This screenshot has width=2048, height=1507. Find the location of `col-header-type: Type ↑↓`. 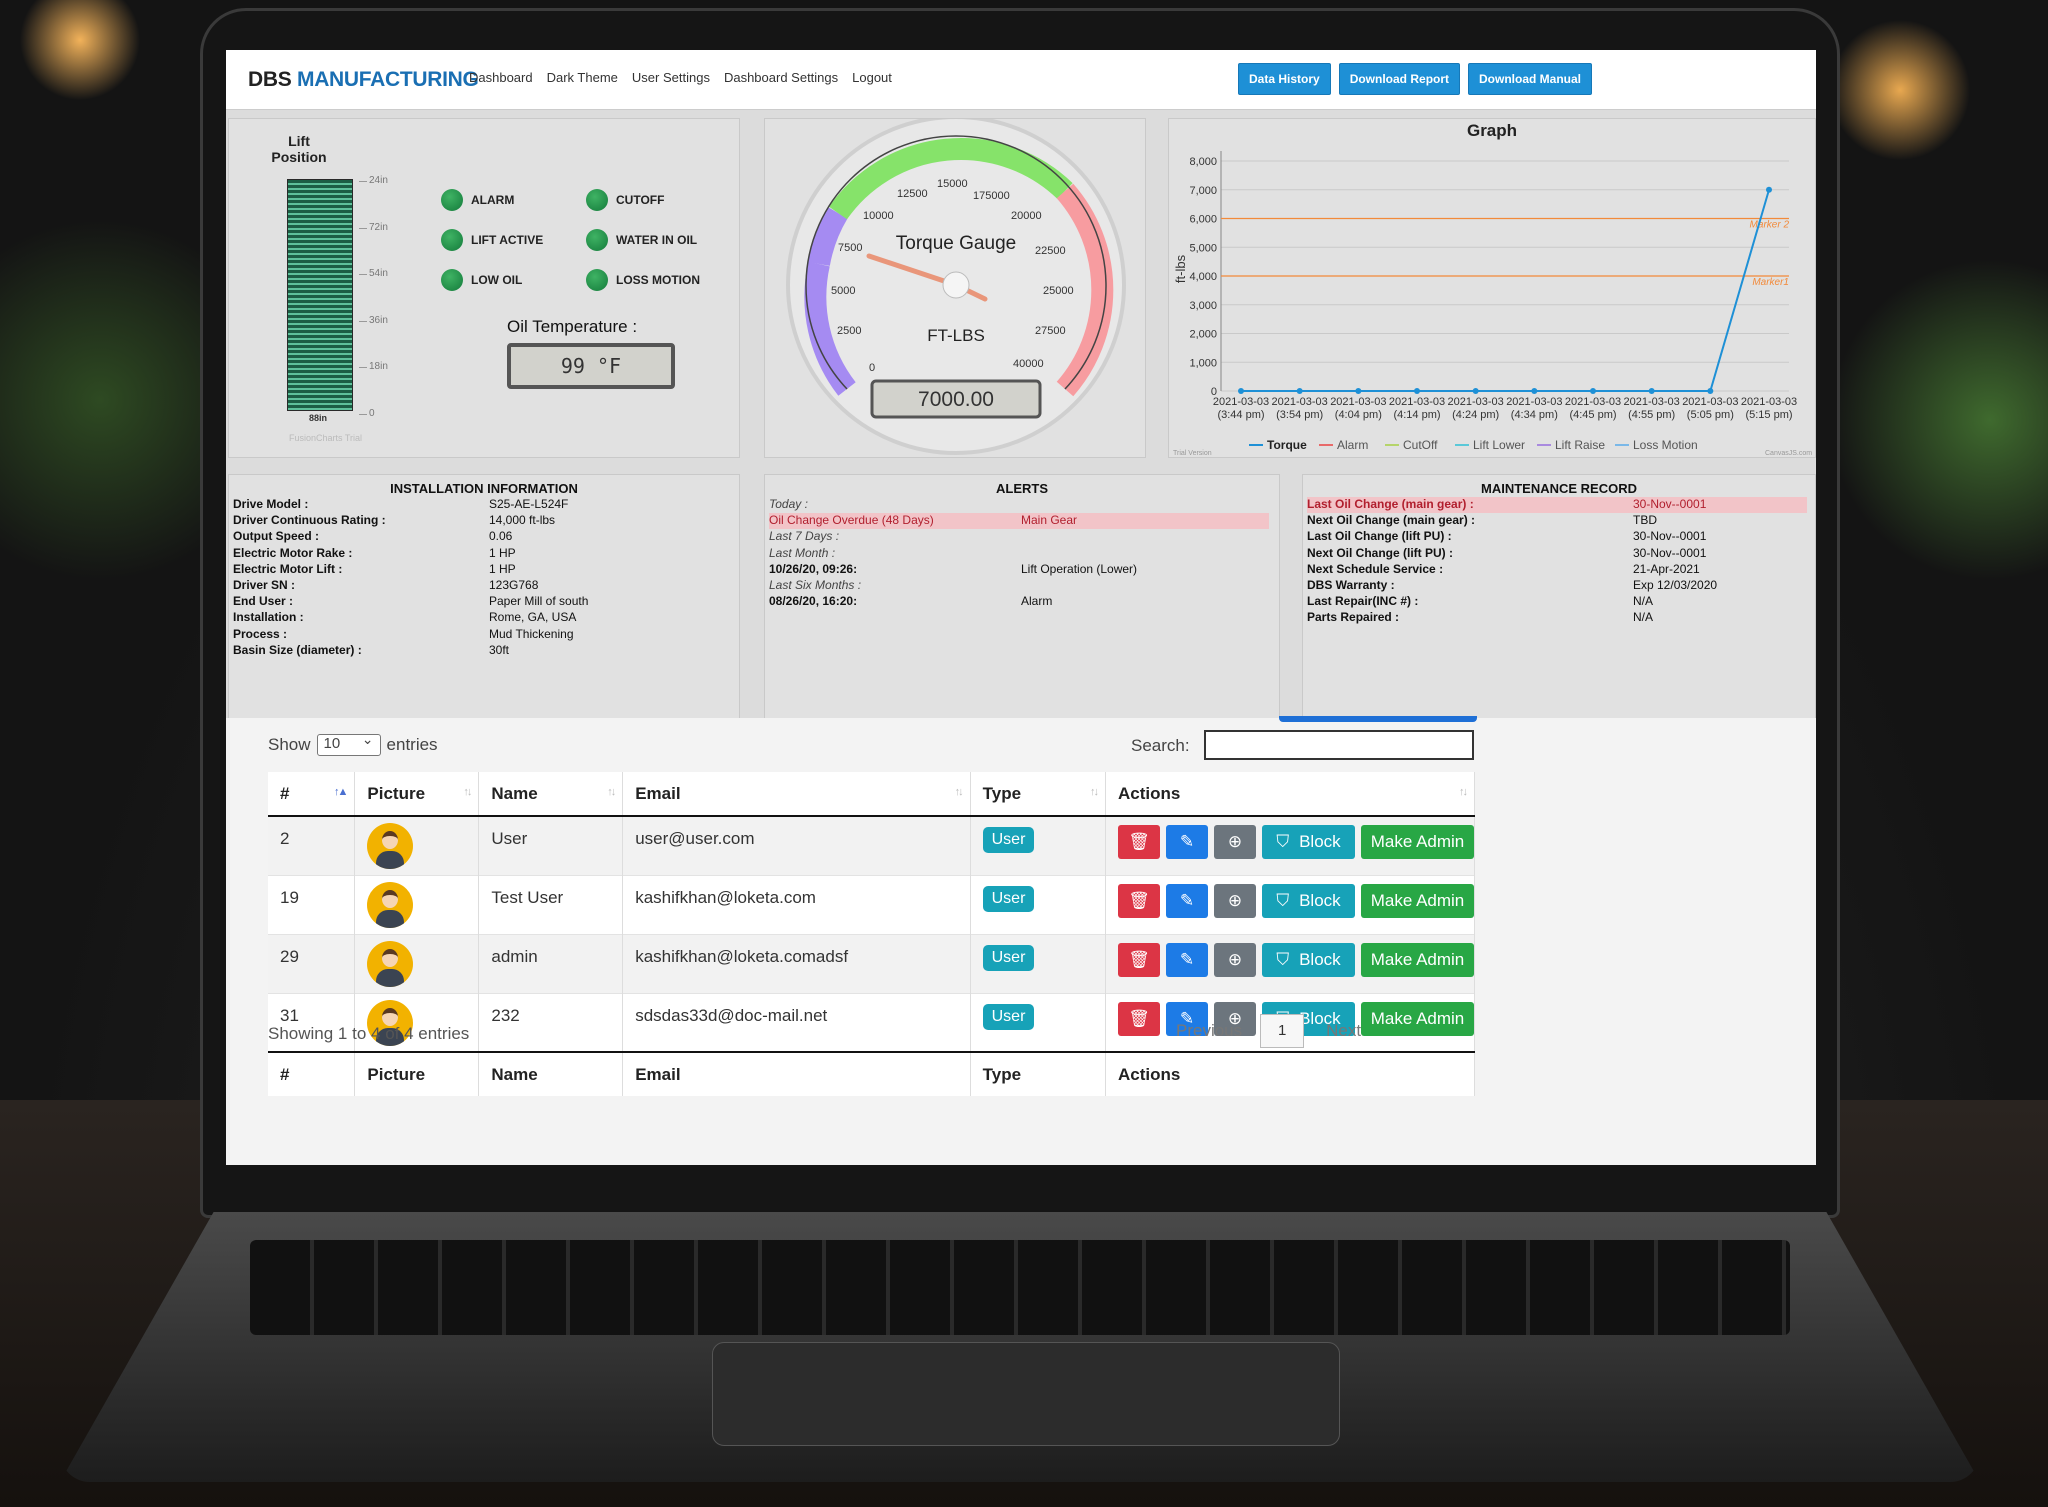

col-header-type: Type ↑↓ is located at coordinates (1038, 794).